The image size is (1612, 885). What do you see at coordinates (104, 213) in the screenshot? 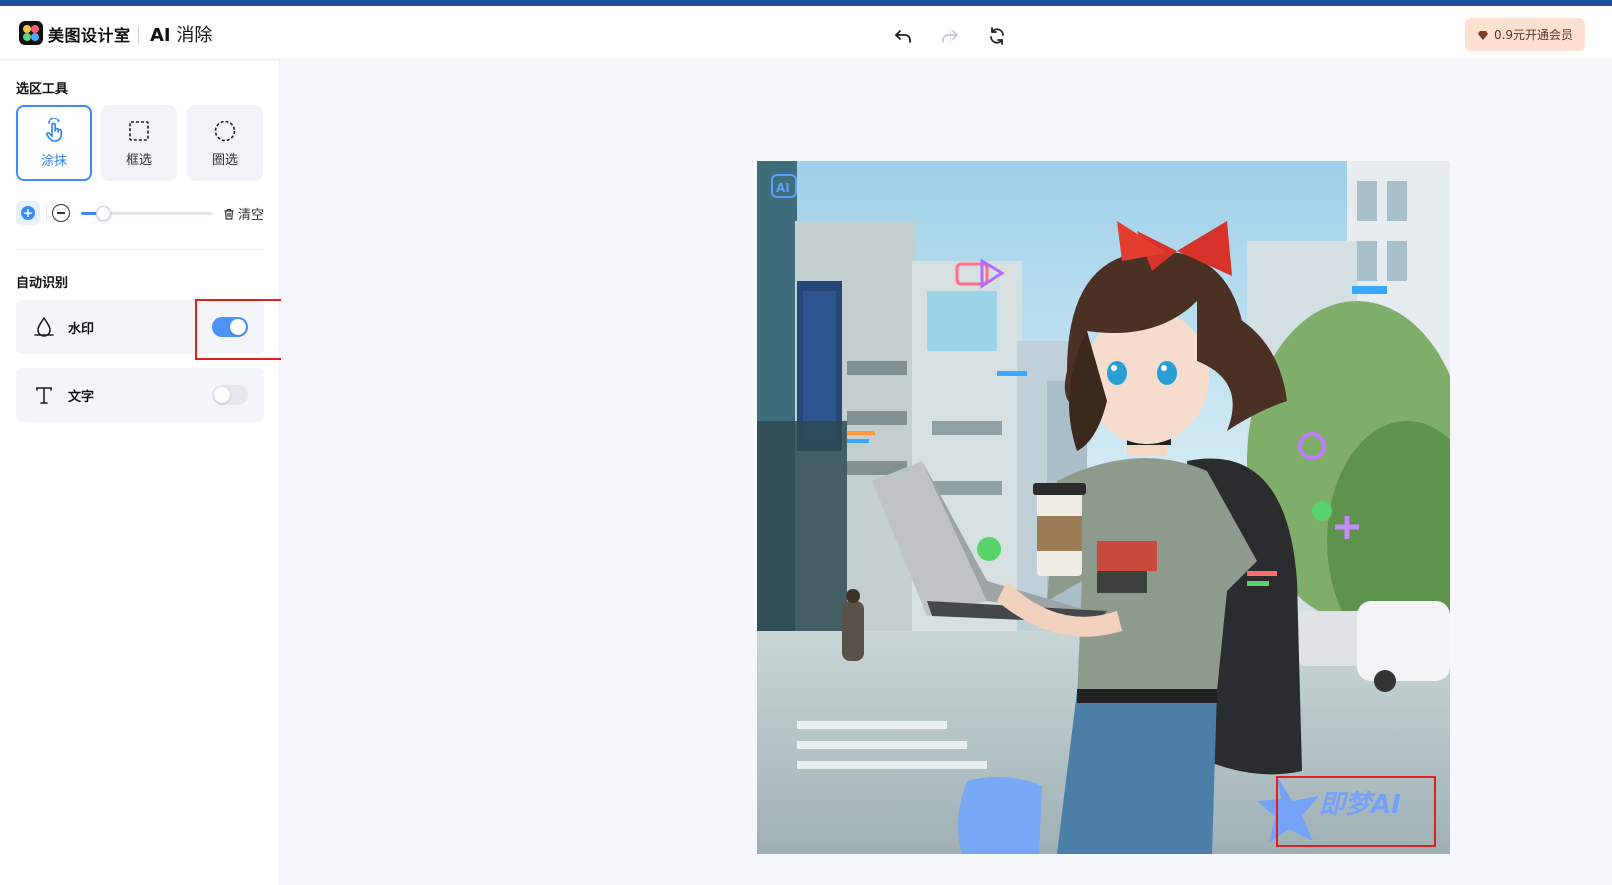
I see `brush-size-thumb` at bounding box center [104, 213].